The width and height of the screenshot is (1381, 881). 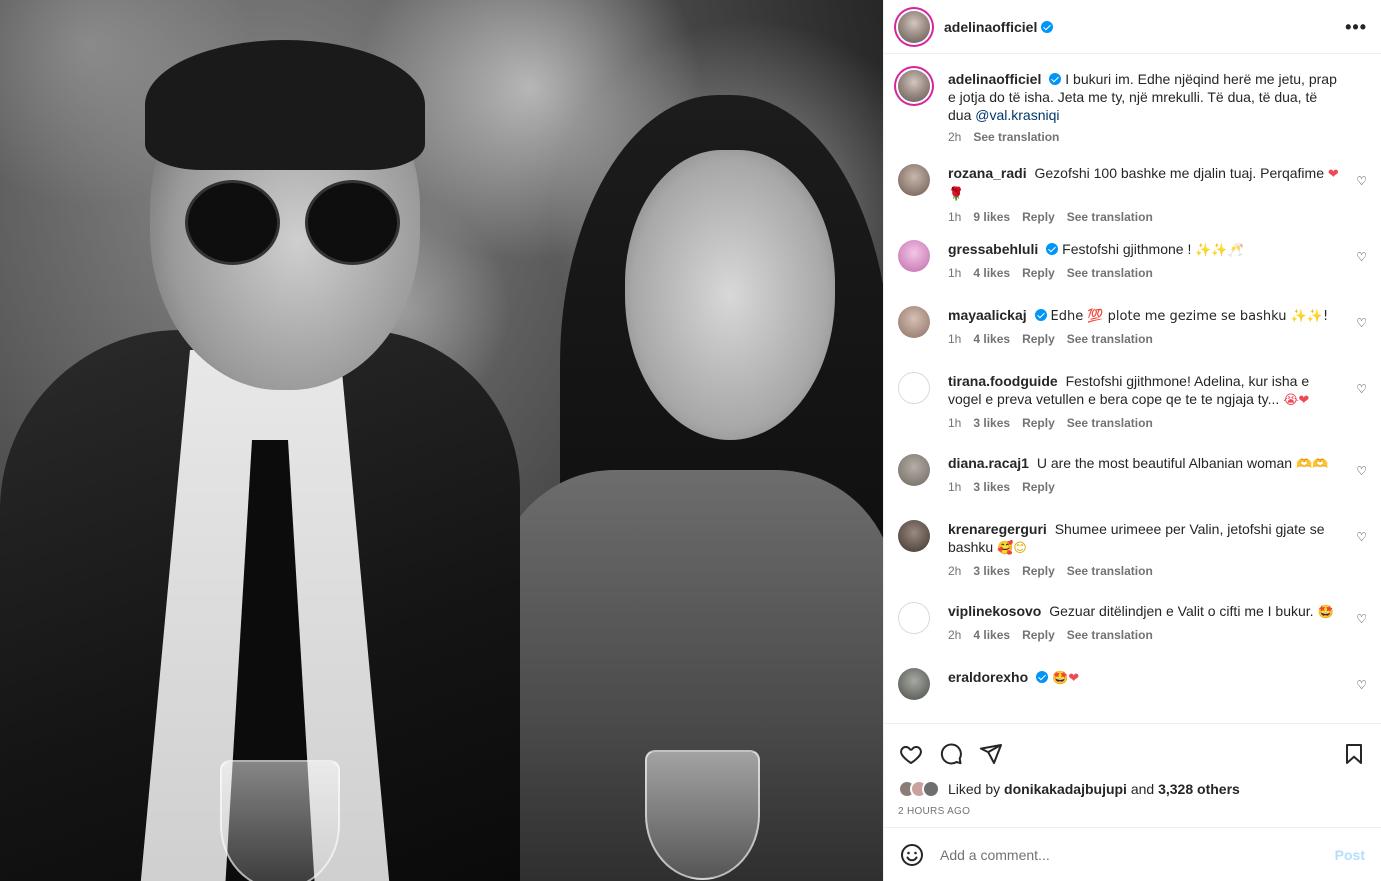 I want to click on add-comment-input, so click(x=1137, y=854).